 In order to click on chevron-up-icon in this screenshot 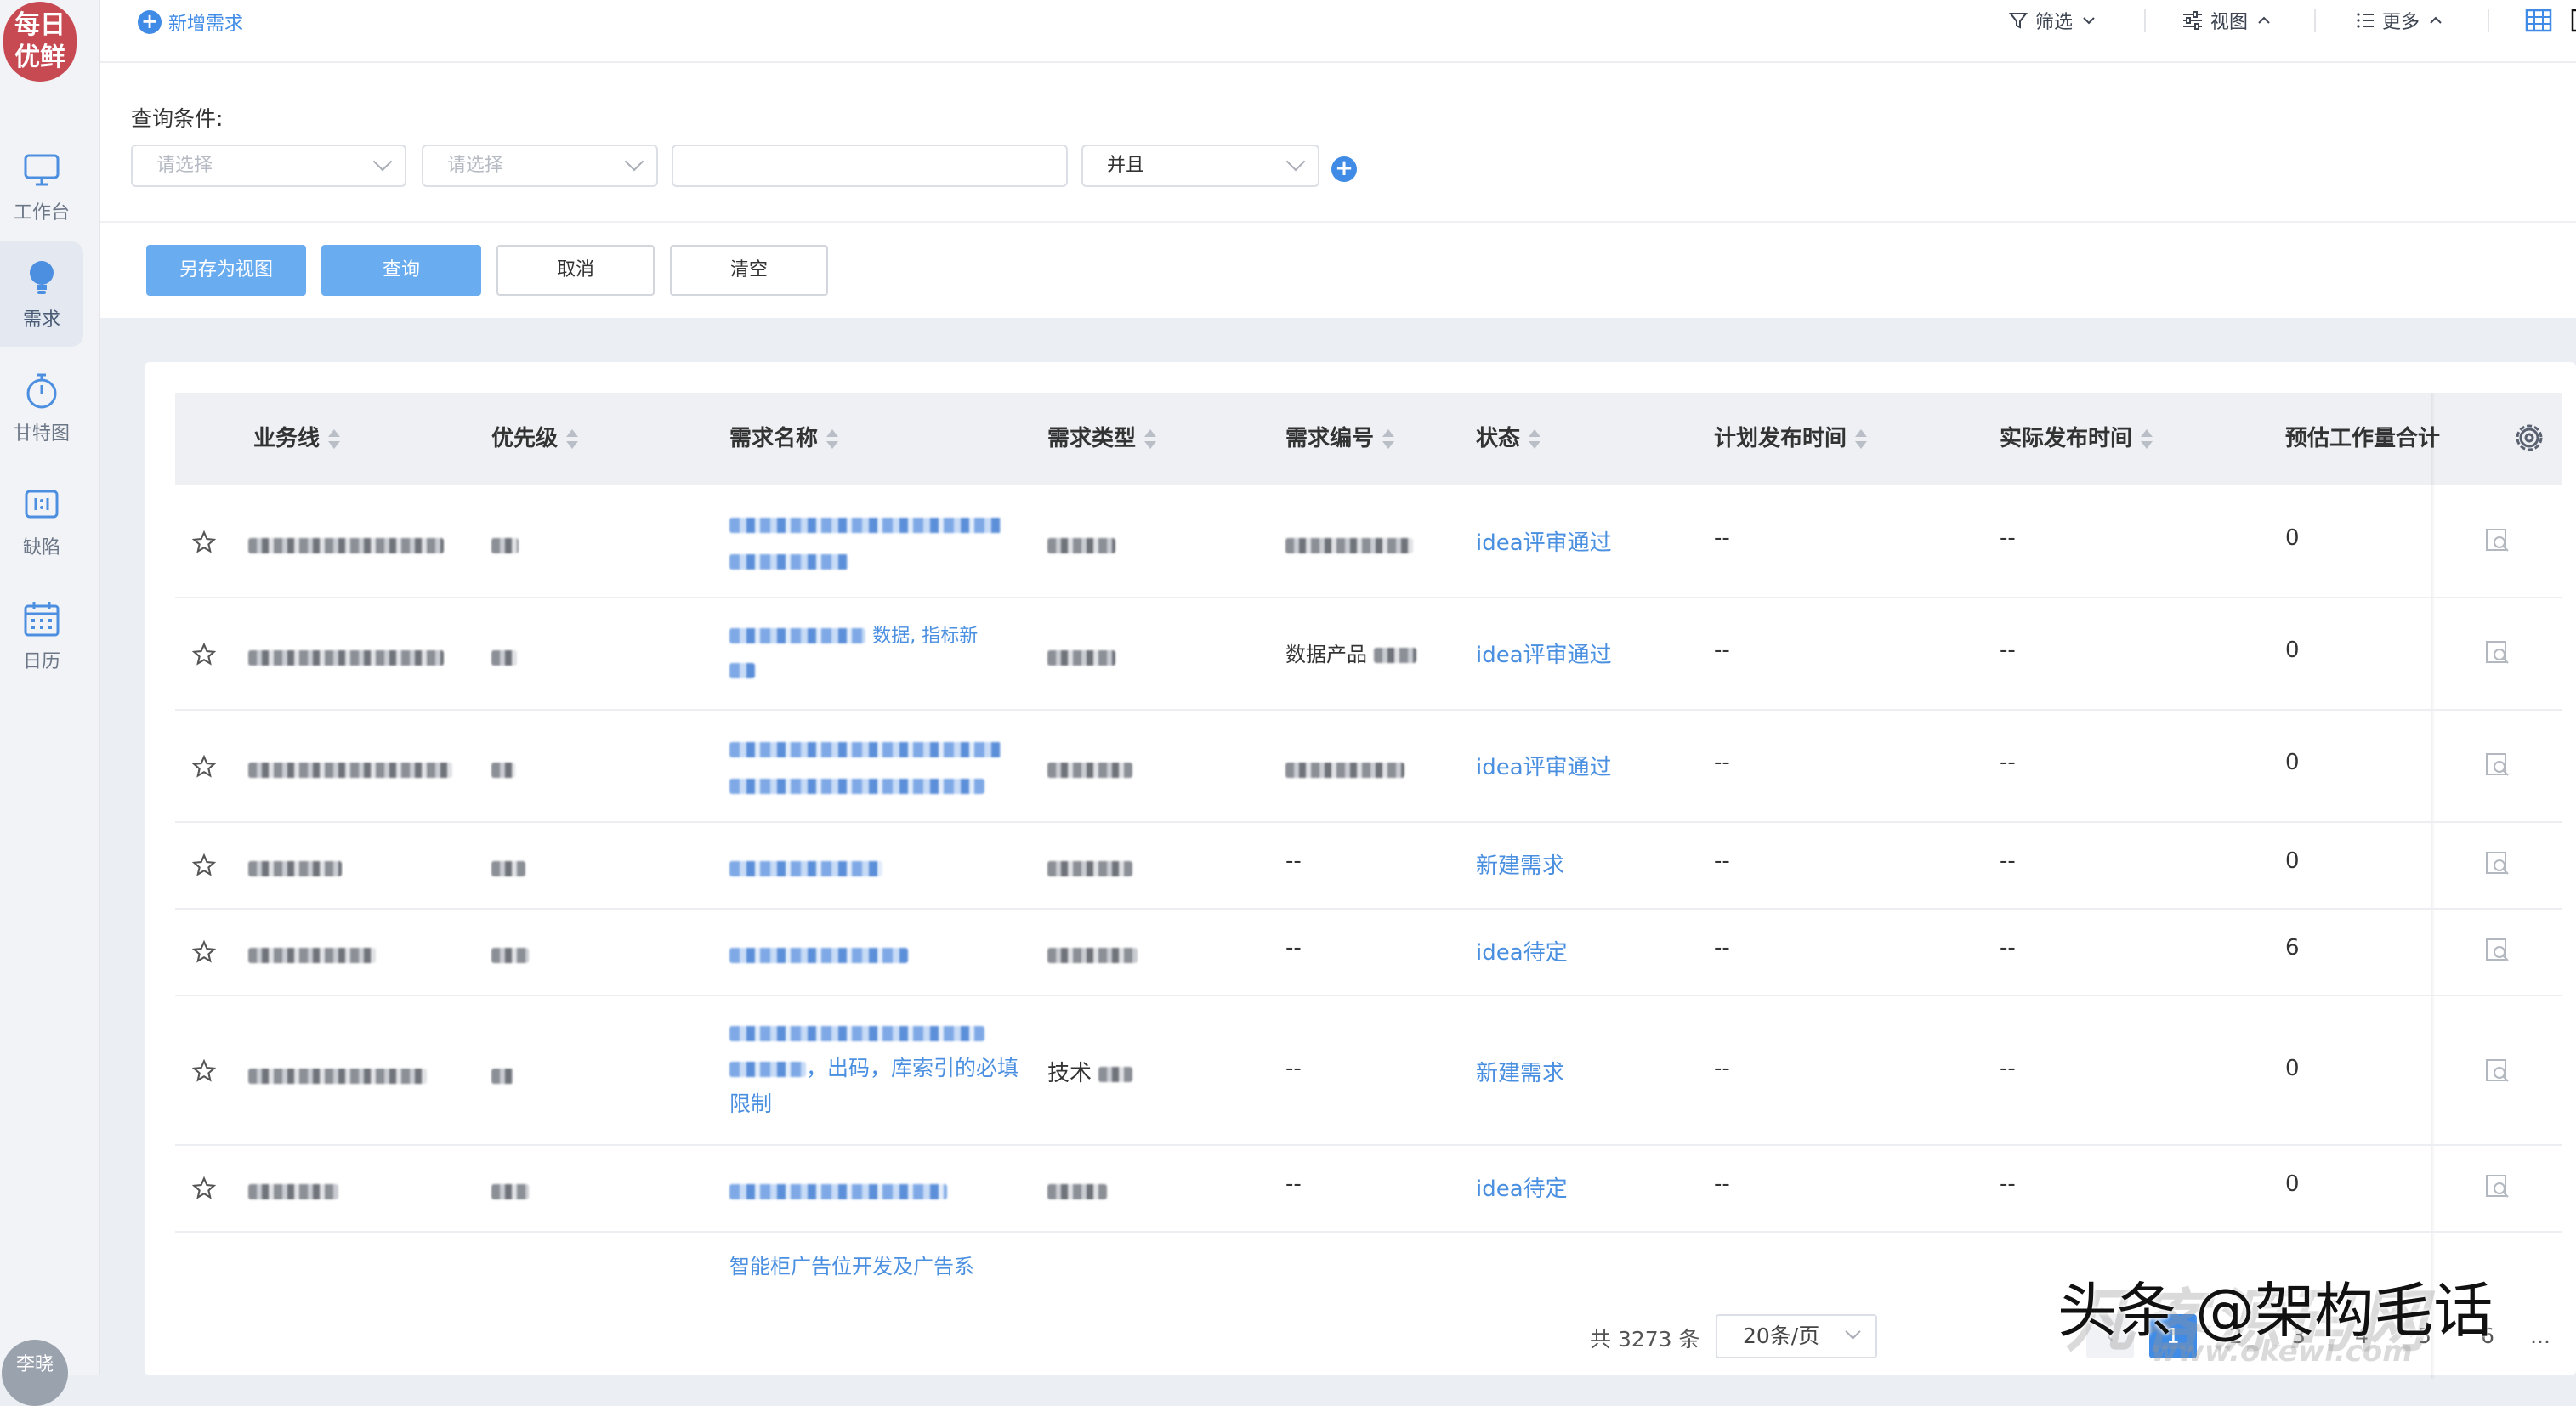, I will do `click(2436, 20)`.